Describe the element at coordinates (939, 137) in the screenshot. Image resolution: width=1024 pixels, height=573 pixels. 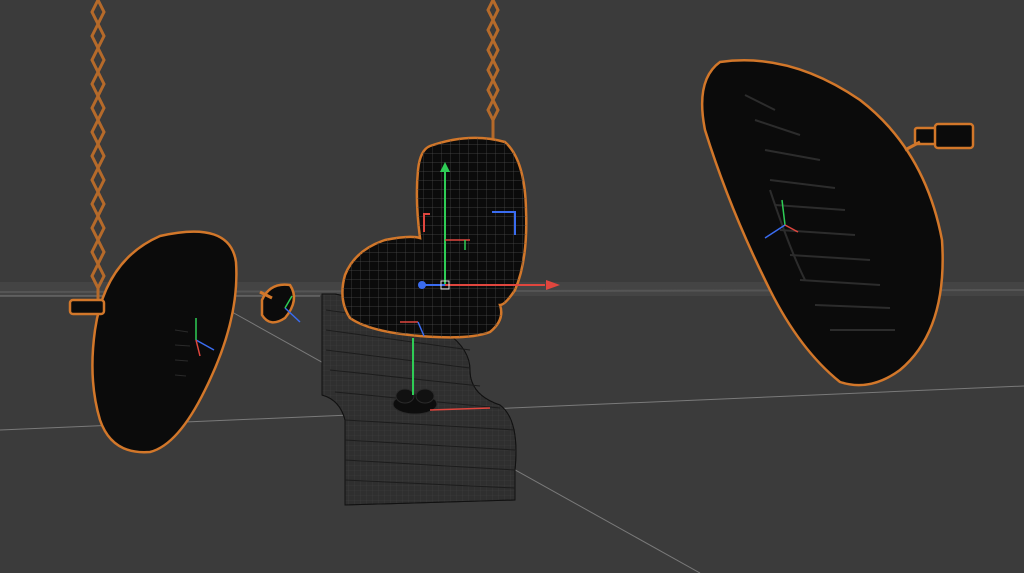
I see `softbox-right-mount` at that location.